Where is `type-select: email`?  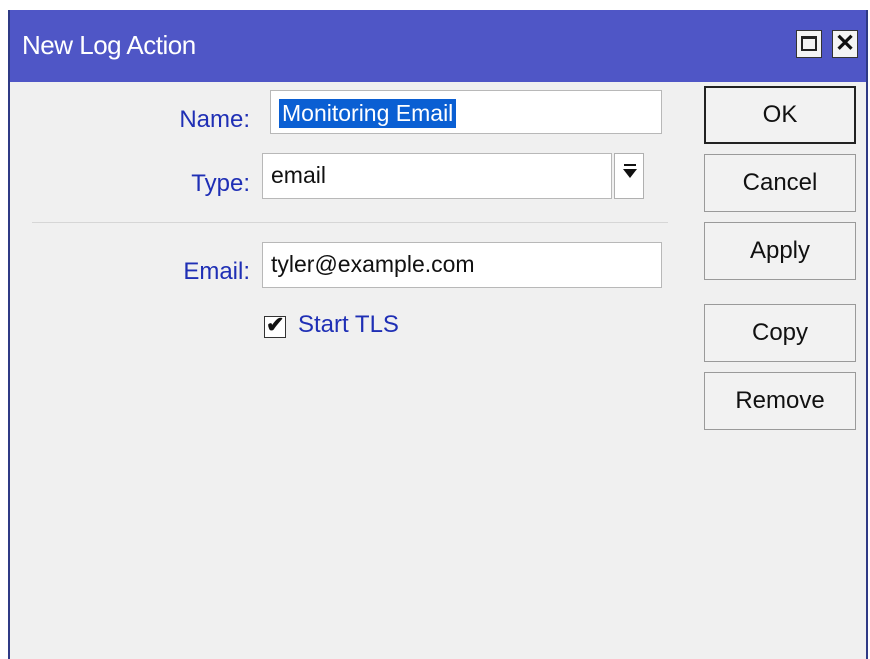
type-select: email is located at coordinates (437, 176).